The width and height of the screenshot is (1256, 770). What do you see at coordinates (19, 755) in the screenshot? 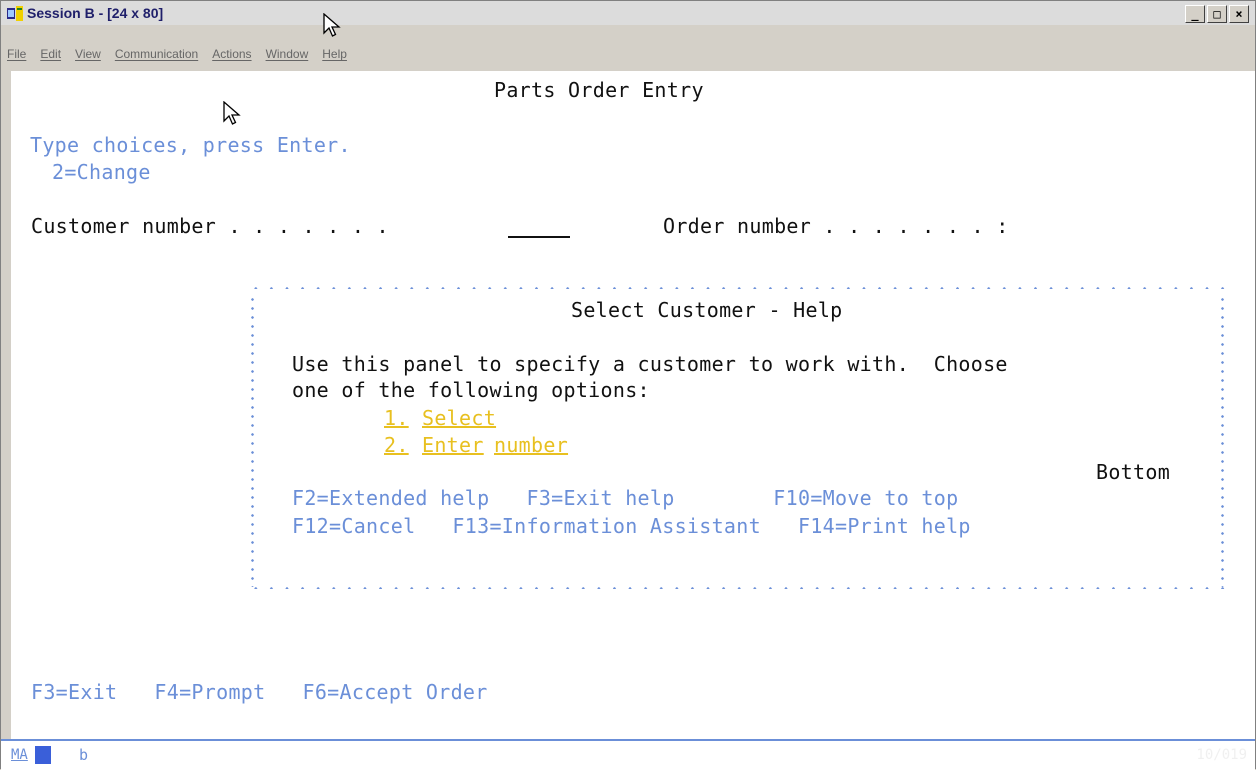
I see `status-mode: MA` at bounding box center [19, 755].